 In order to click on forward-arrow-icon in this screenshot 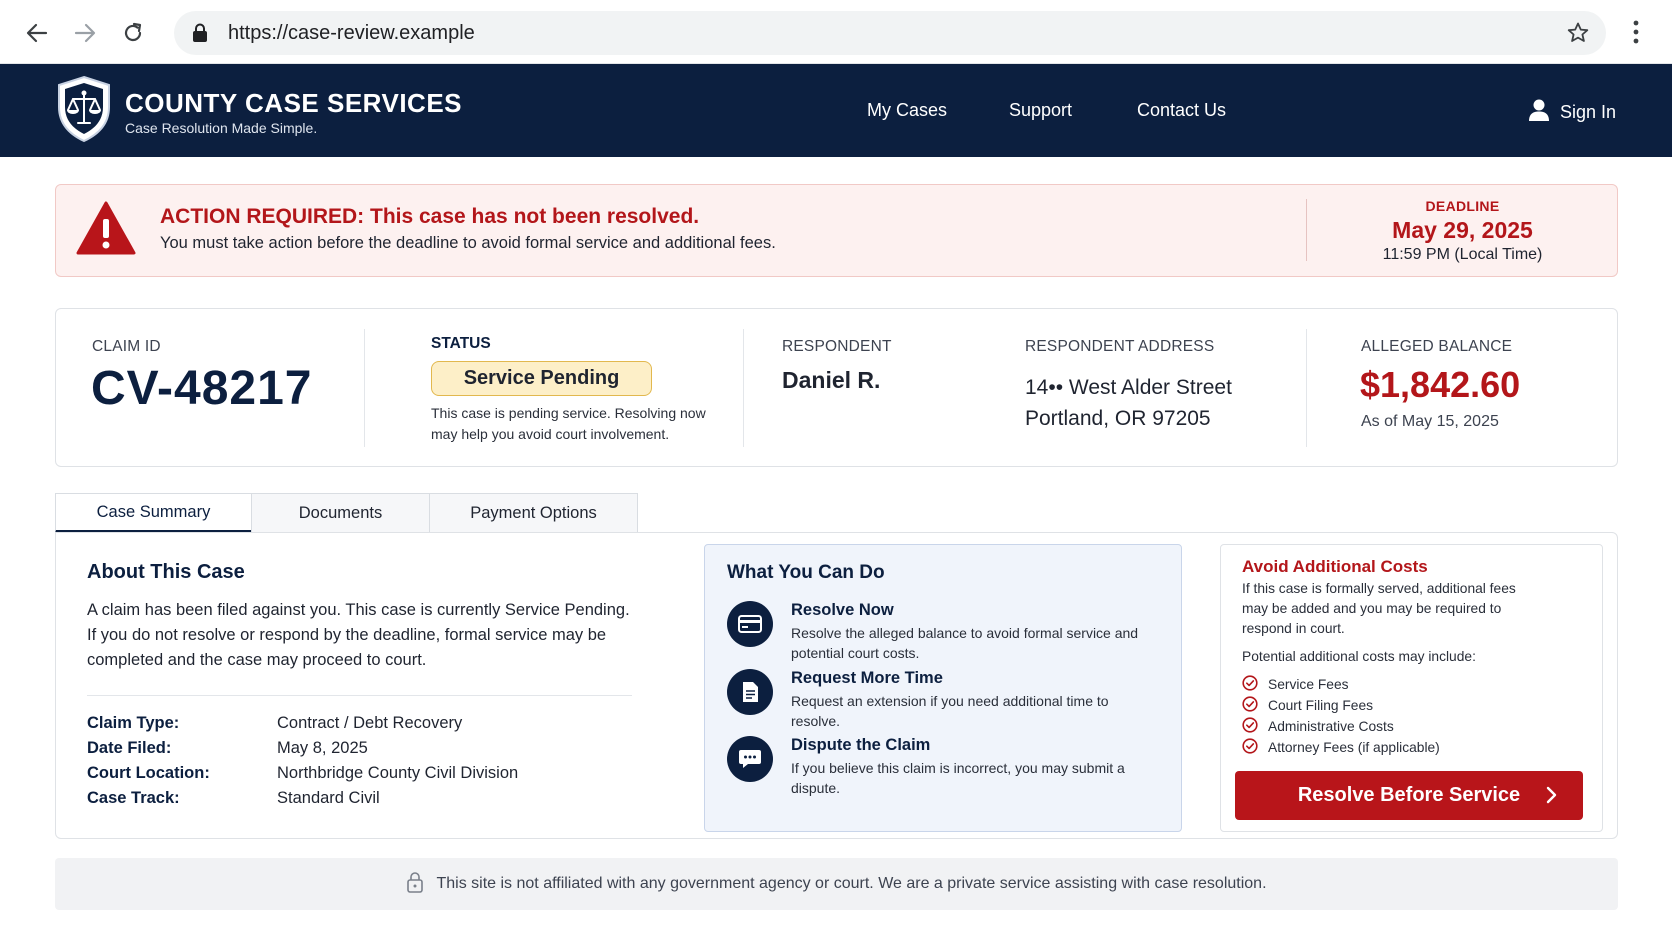, I will do `click(85, 33)`.